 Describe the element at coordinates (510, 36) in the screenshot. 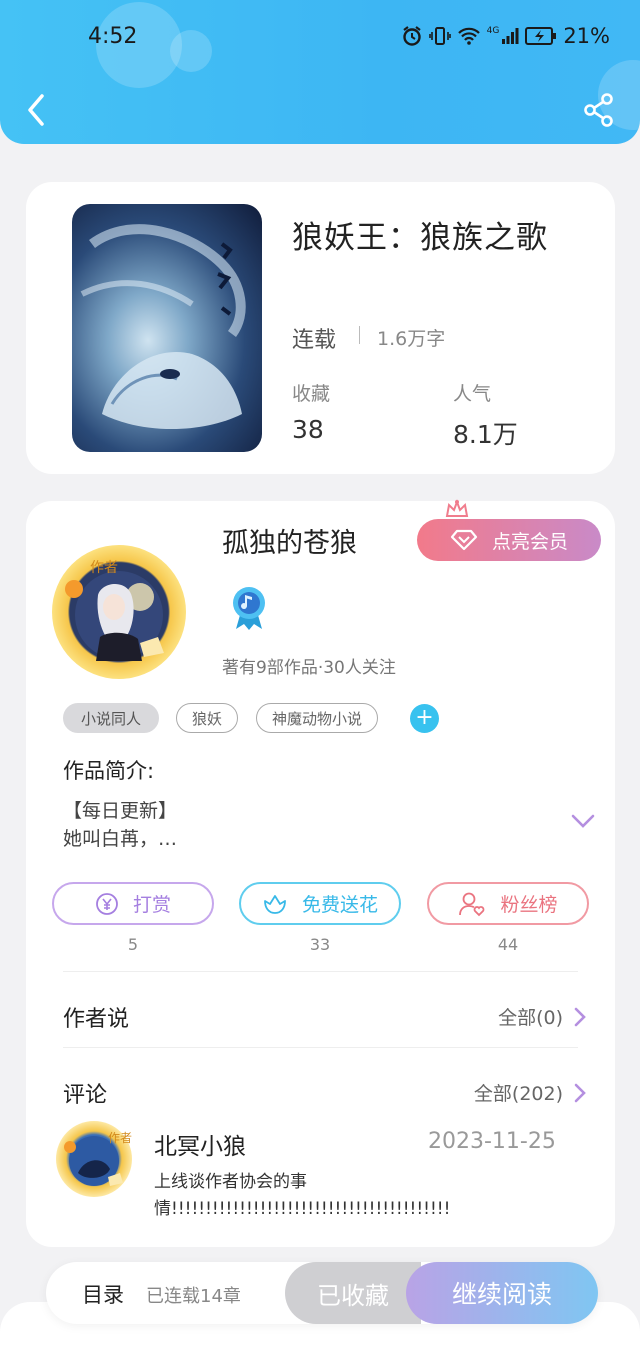

I see `signal-icon` at that location.